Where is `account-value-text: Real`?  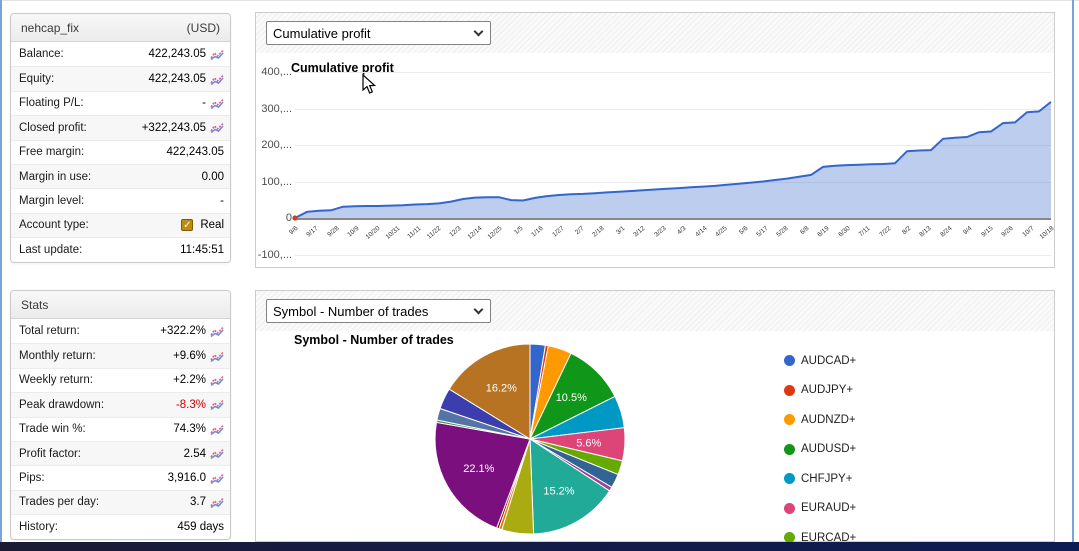 account-value-text: Real is located at coordinates (212, 225).